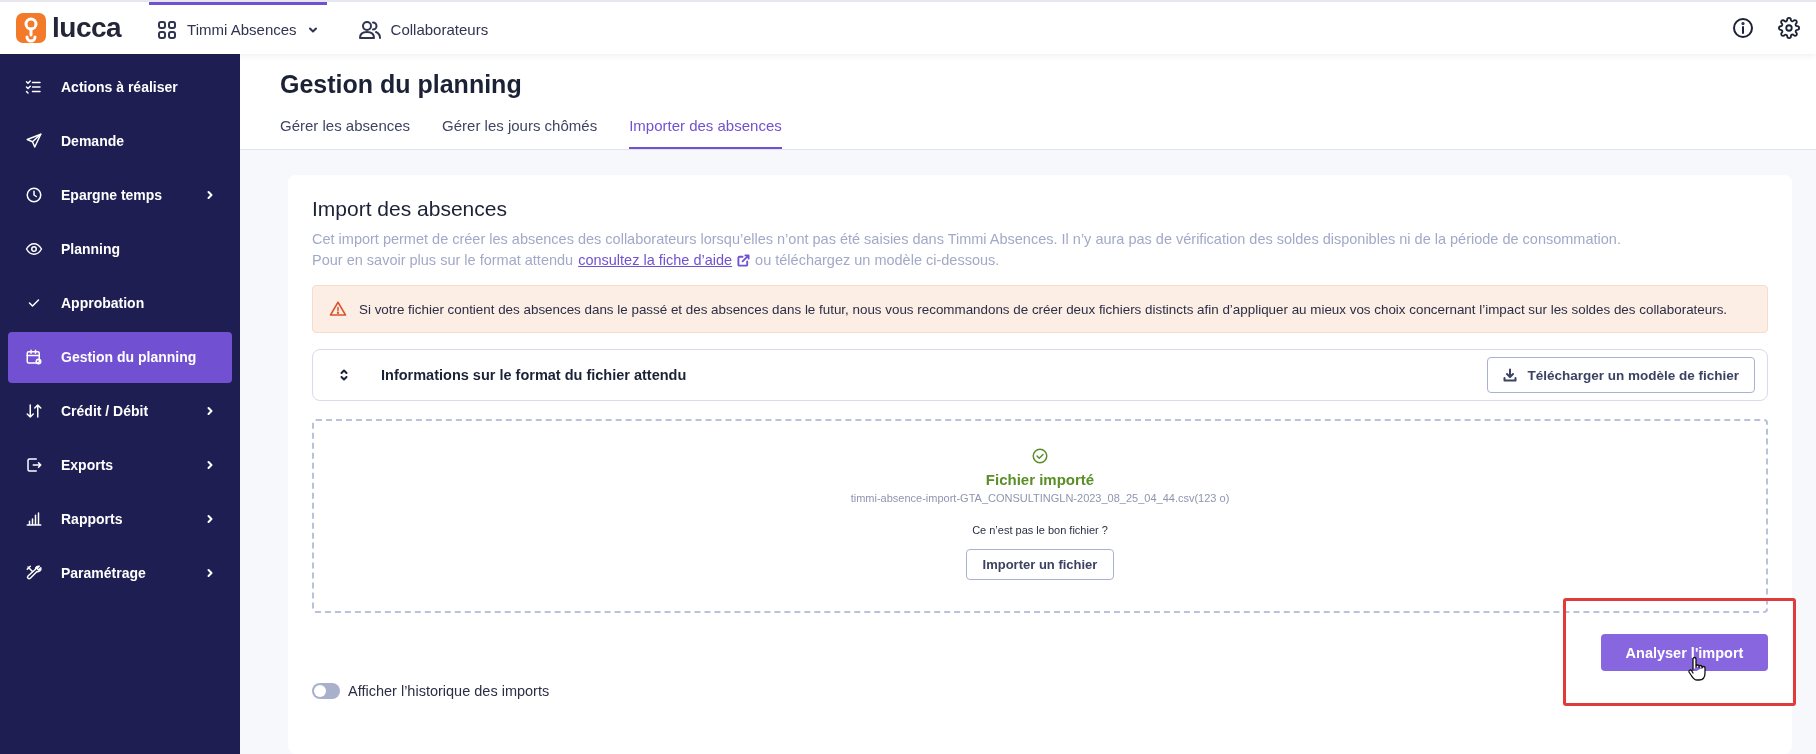 The height and width of the screenshot is (754, 1816). I want to click on help-text: Pour en savoir plus sur le format attendu, so click(443, 260).